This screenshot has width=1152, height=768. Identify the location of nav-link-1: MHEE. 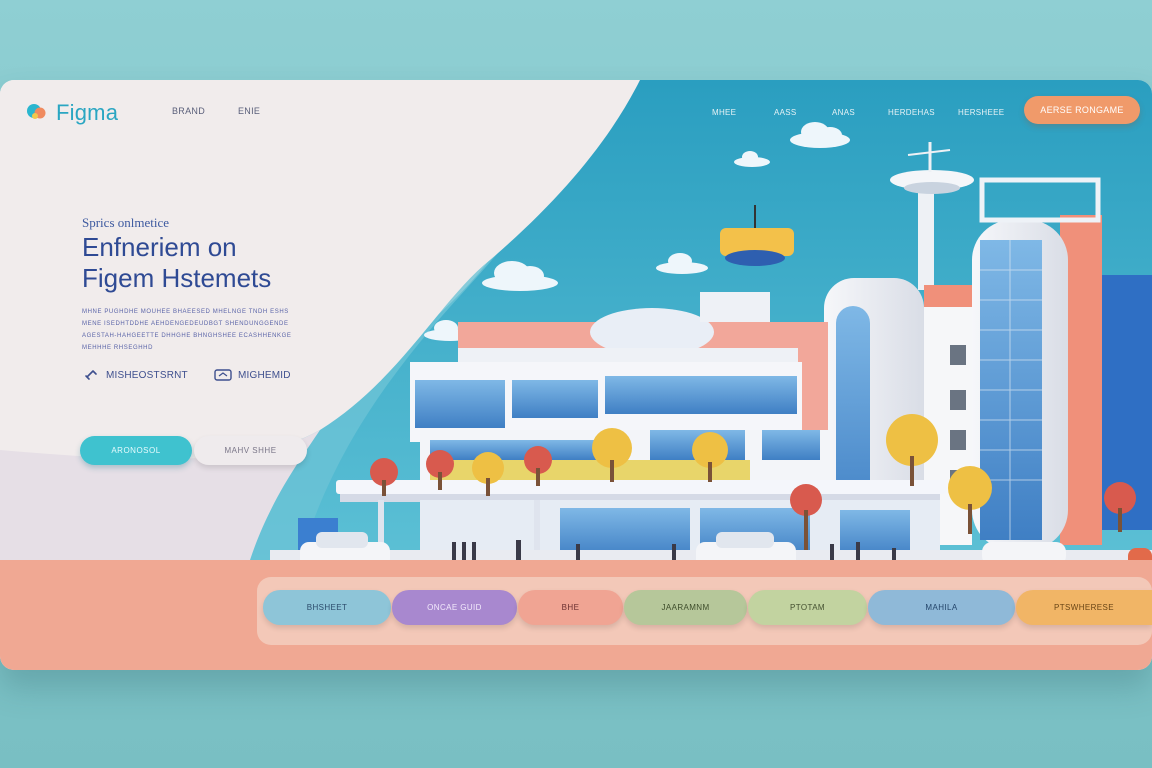
(724, 112).